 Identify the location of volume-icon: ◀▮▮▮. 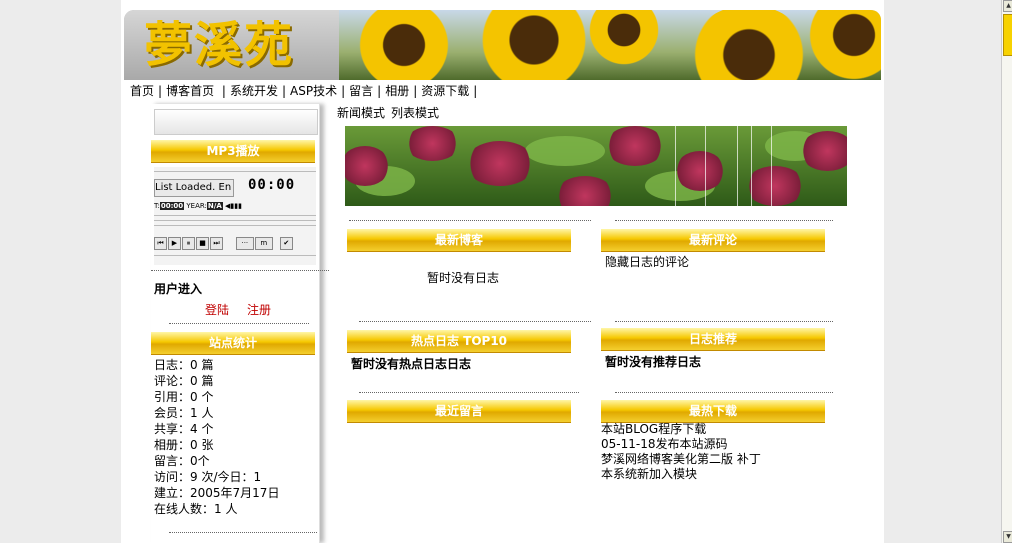
(233, 206).